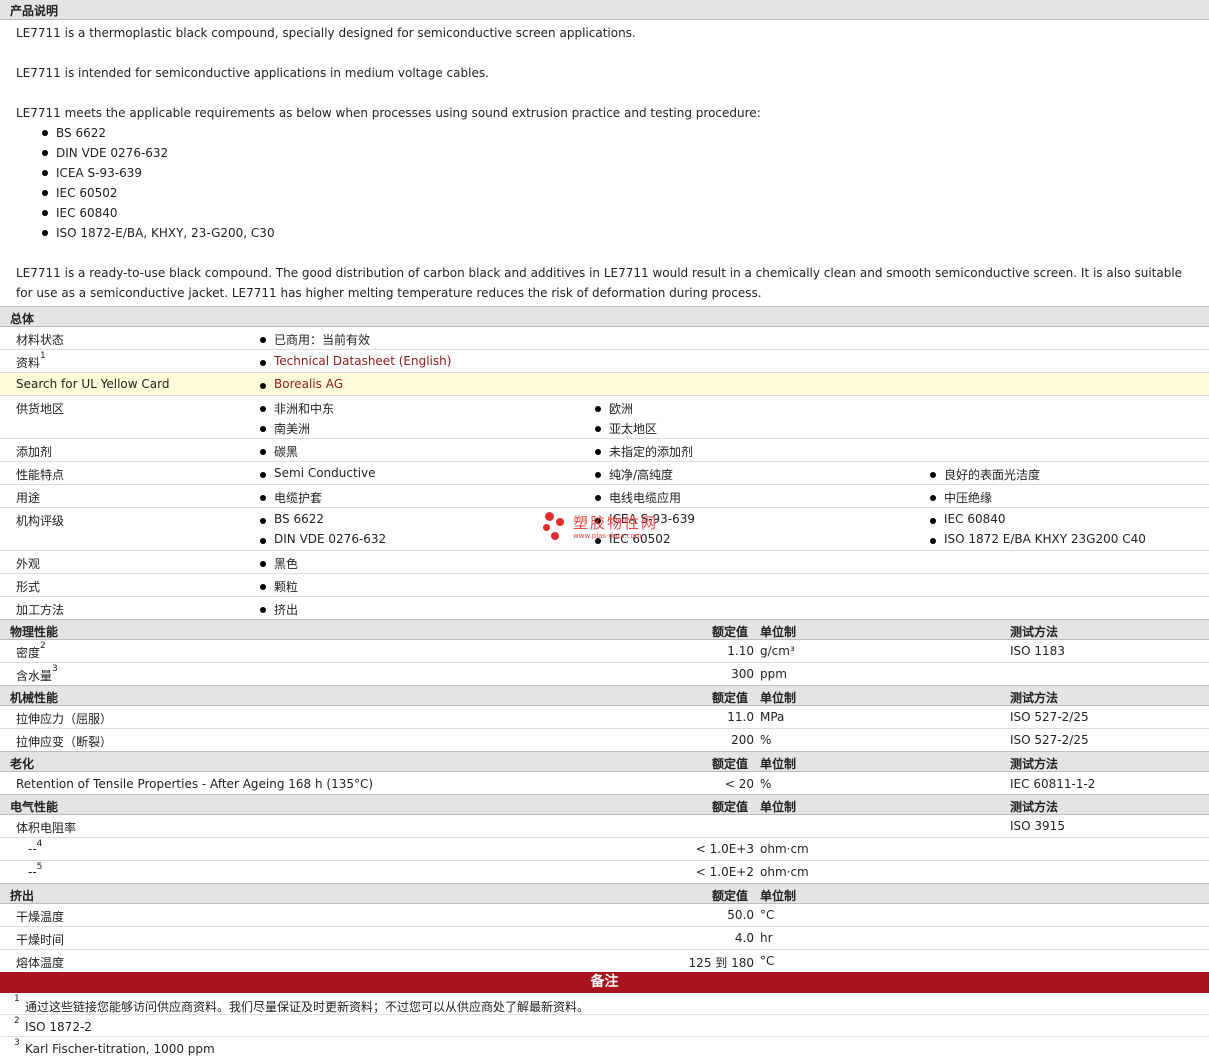  I want to click on footnote-number: 3, so click(17, 1043).